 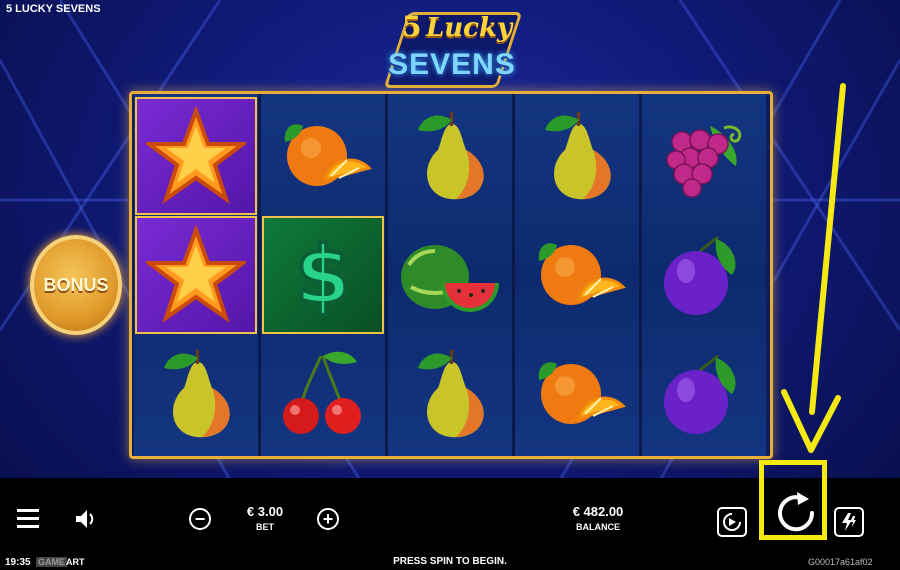 I want to click on reel-symbol: $, so click(x=323, y=275).